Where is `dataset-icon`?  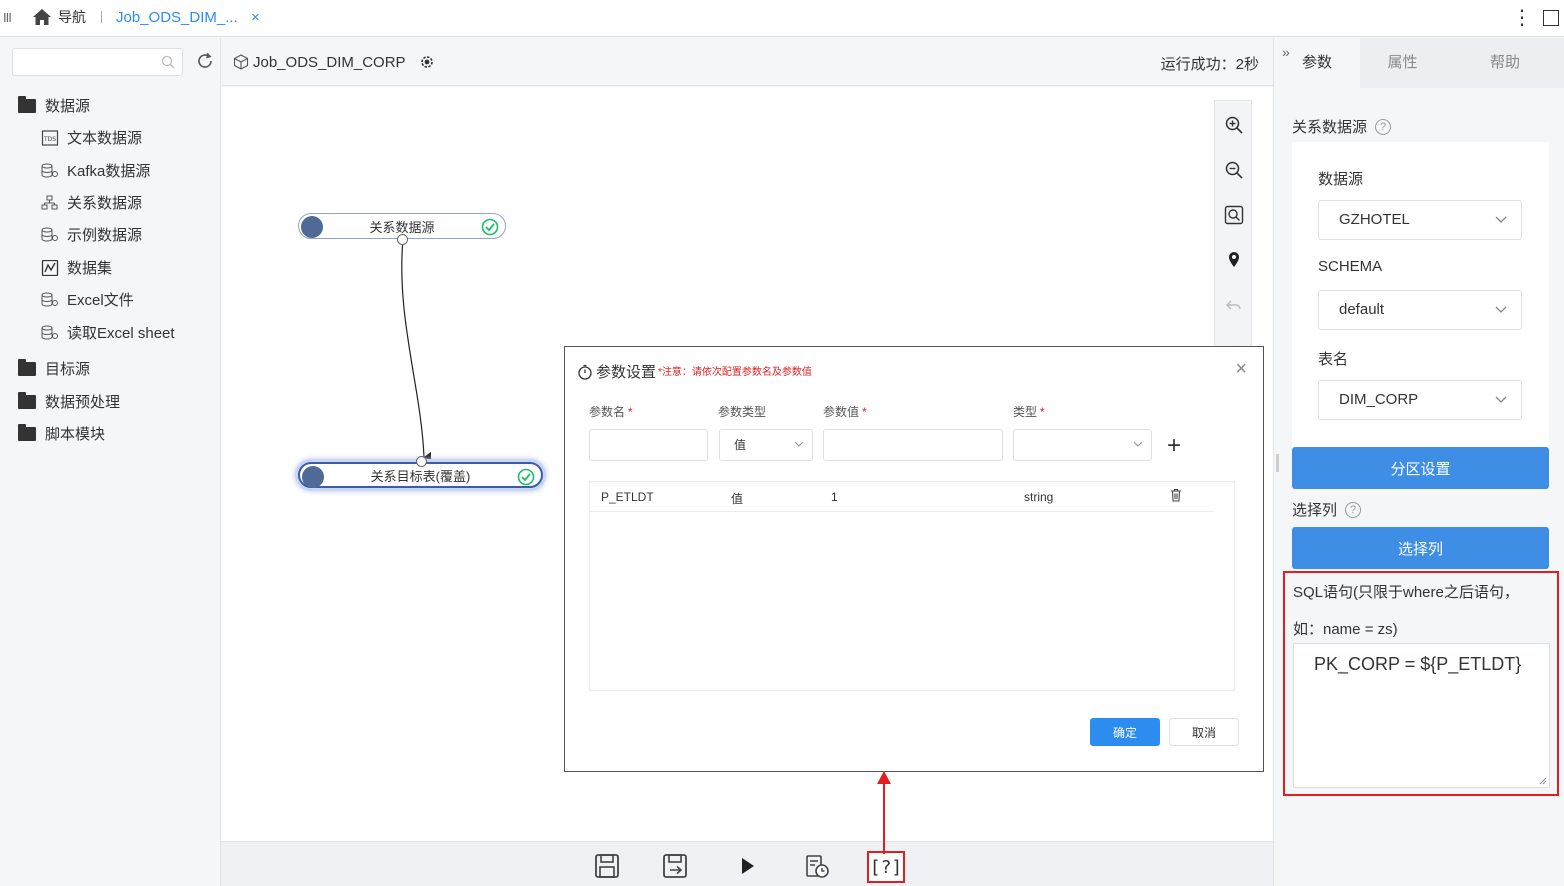 dataset-icon is located at coordinates (50, 267).